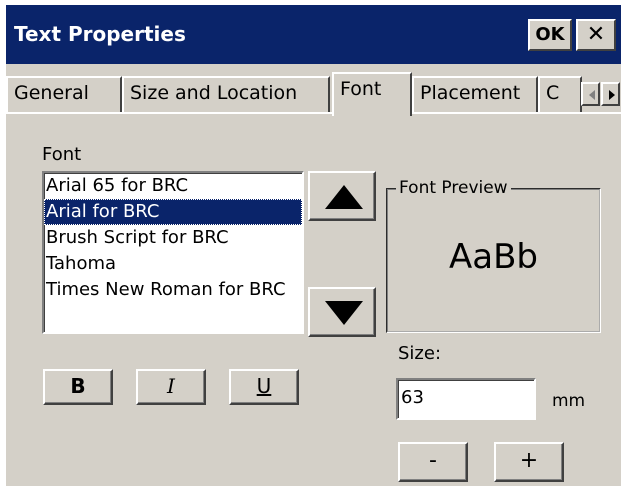 The height and width of the screenshot is (486, 621). What do you see at coordinates (62, 154) in the screenshot?
I see `font-label: Font` at bounding box center [62, 154].